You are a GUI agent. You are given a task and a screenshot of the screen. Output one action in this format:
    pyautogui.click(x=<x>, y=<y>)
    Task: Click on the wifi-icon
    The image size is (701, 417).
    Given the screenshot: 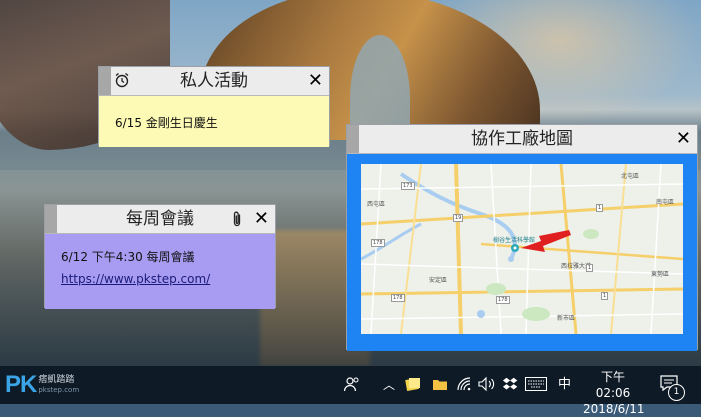 What is the action you would take?
    pyautogui.click(x=464, y=384)
    